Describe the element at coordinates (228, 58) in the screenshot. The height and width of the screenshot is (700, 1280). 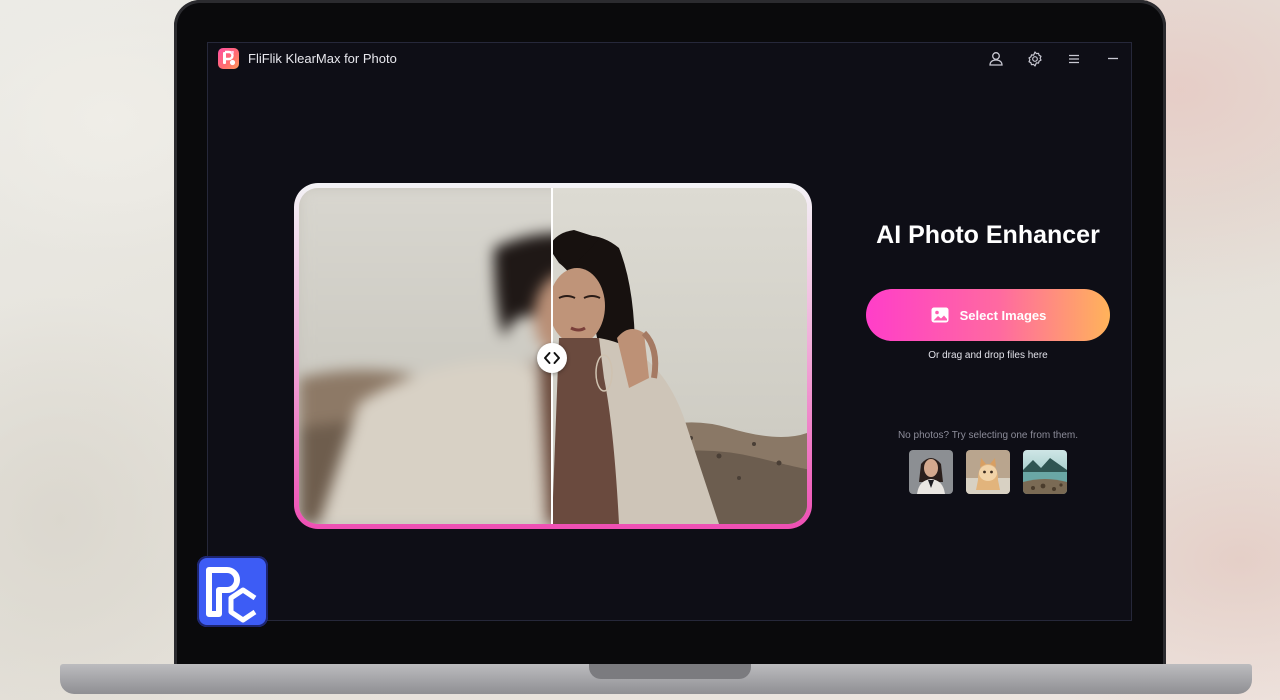
I see `app-logo-icon` at that location.